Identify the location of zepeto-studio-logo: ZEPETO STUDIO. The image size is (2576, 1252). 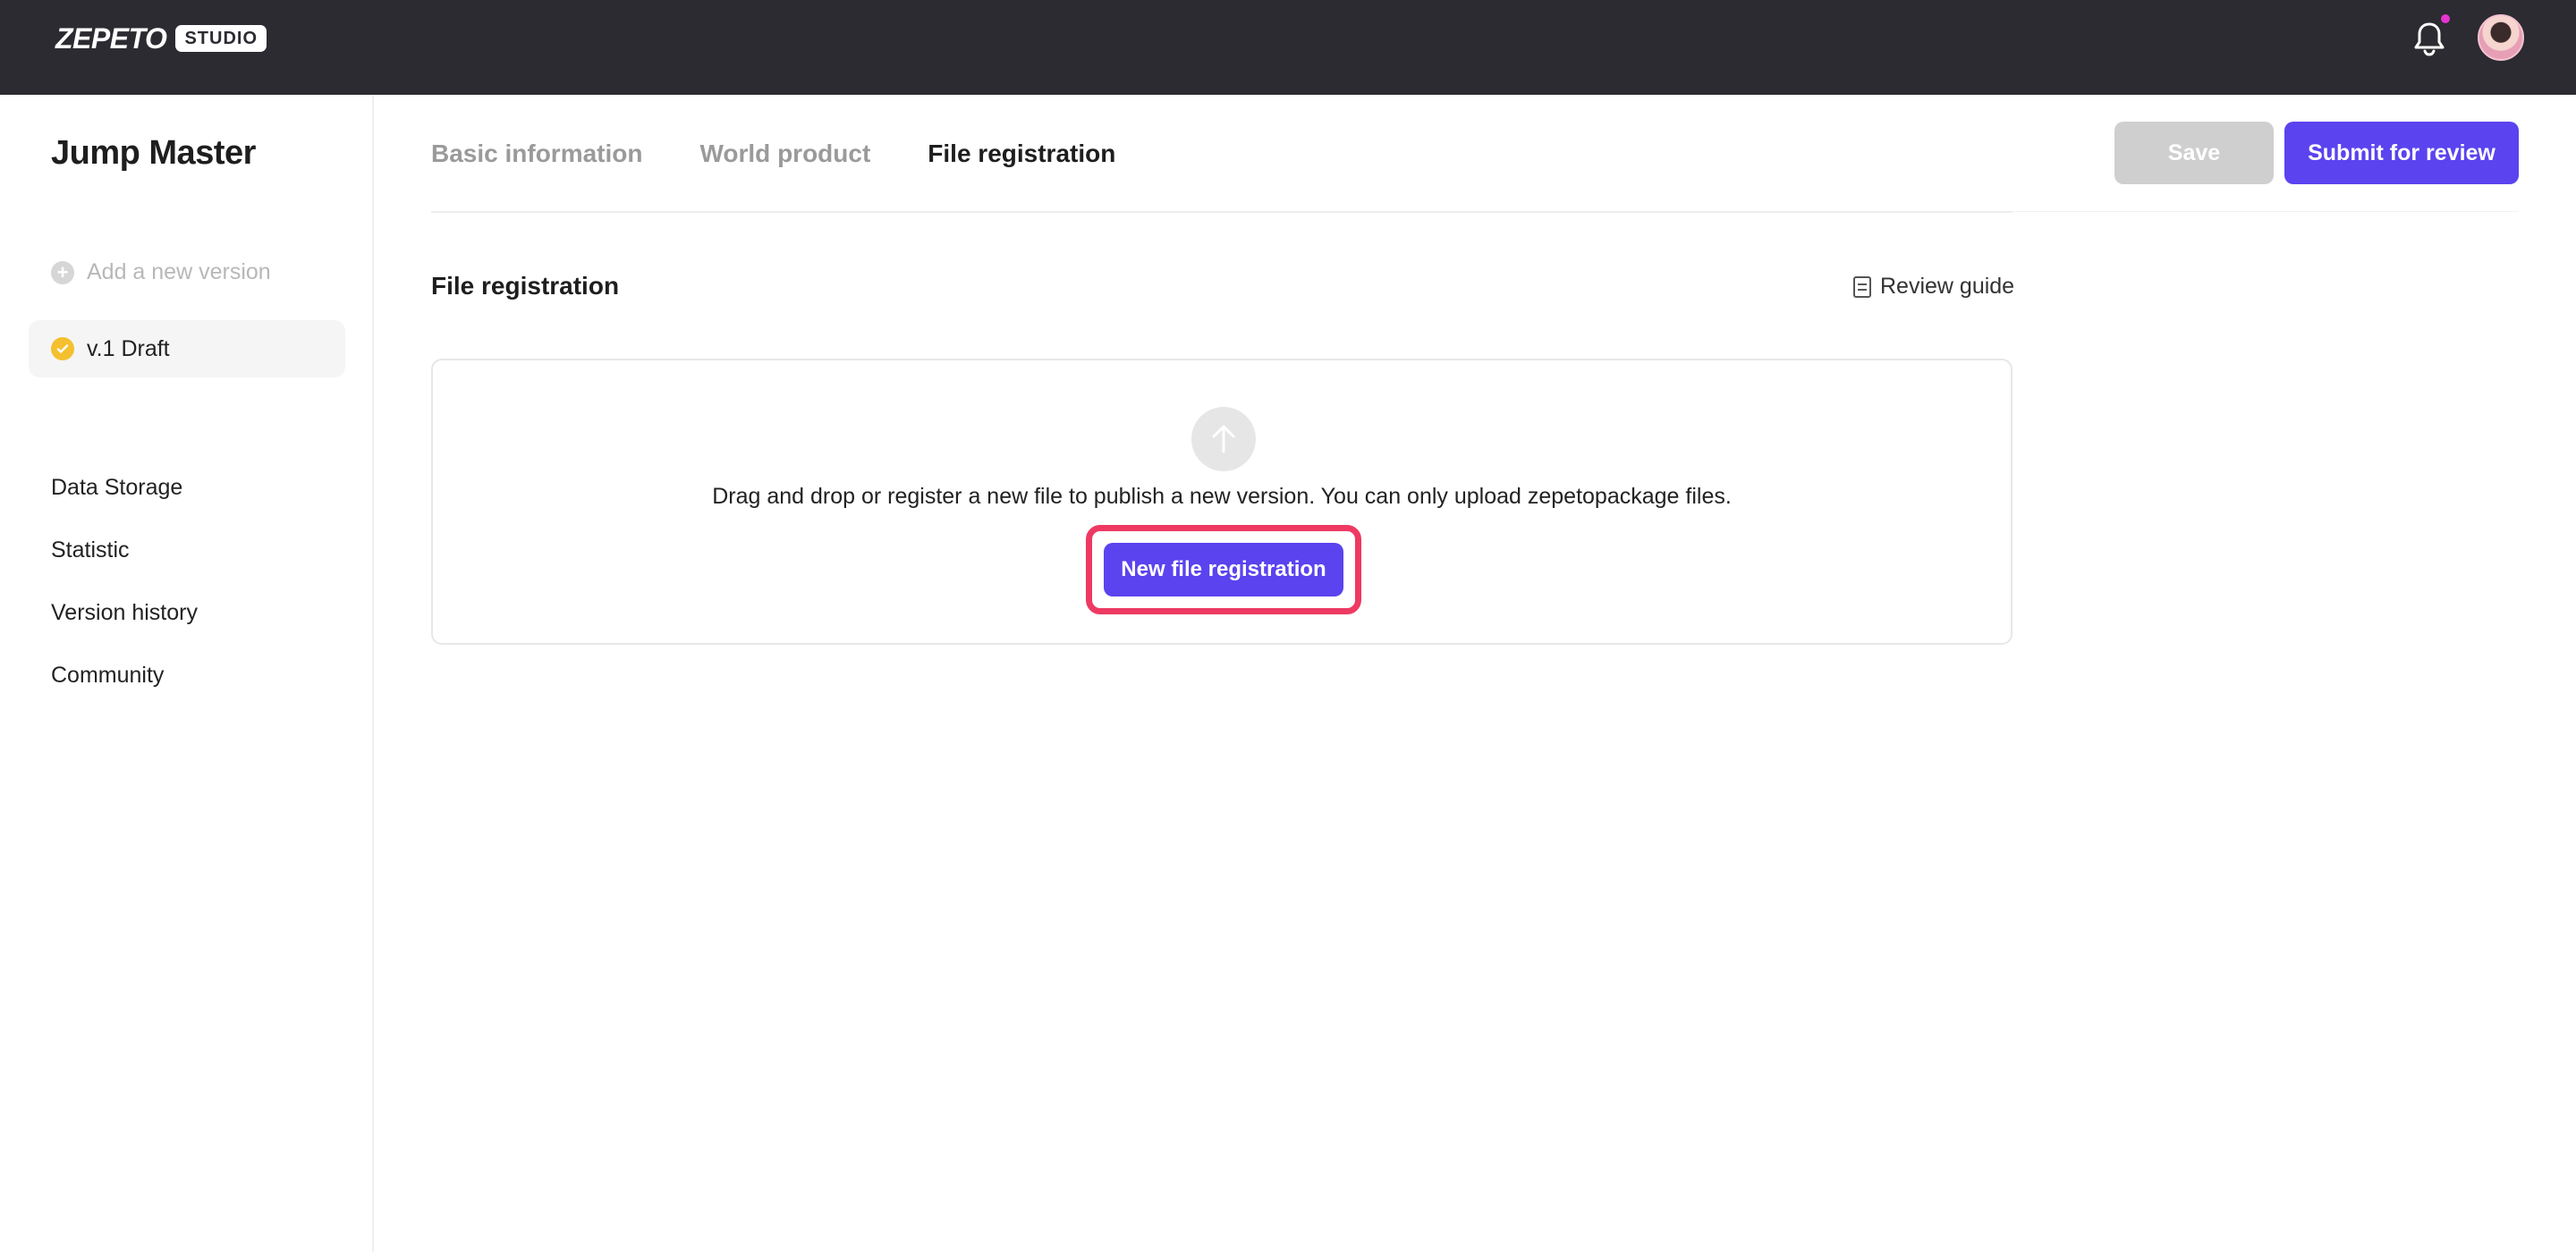
(161, 38).